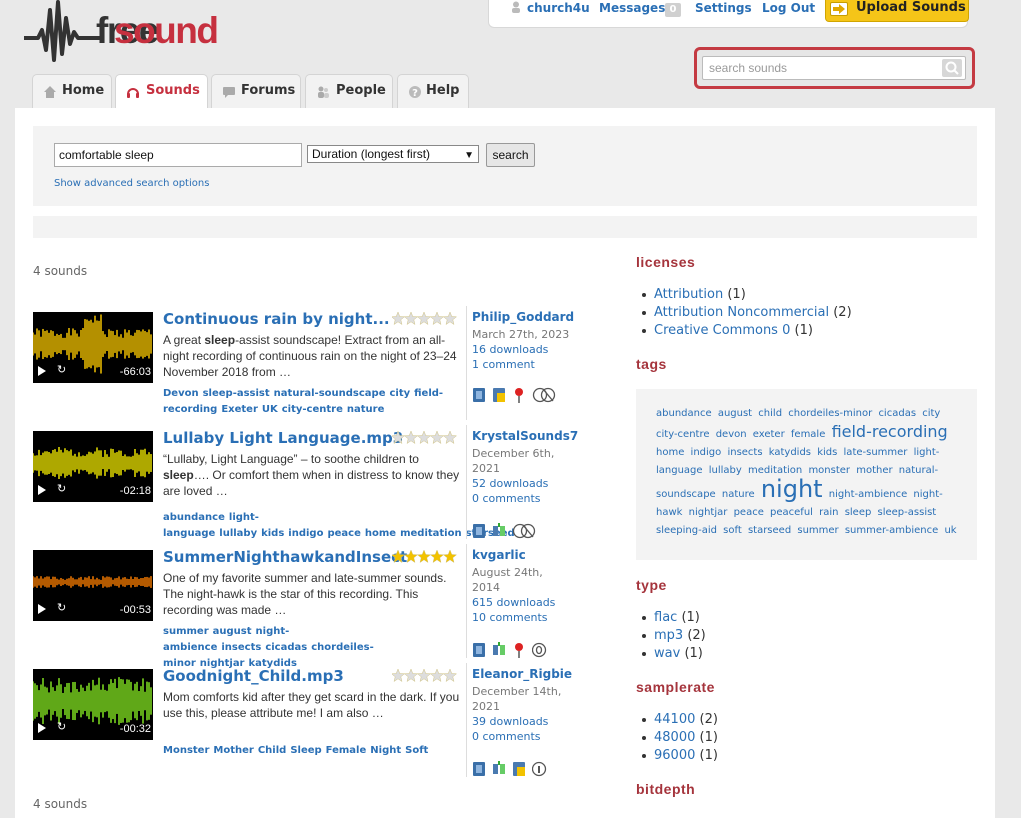 The width and height of the screenshot is (1021, 818). What do you see at coordinates (283, 438) in the screenshot?
I see `sound-title-link: Lullaby Light Language.mp3` at bounding box center [283, 438].